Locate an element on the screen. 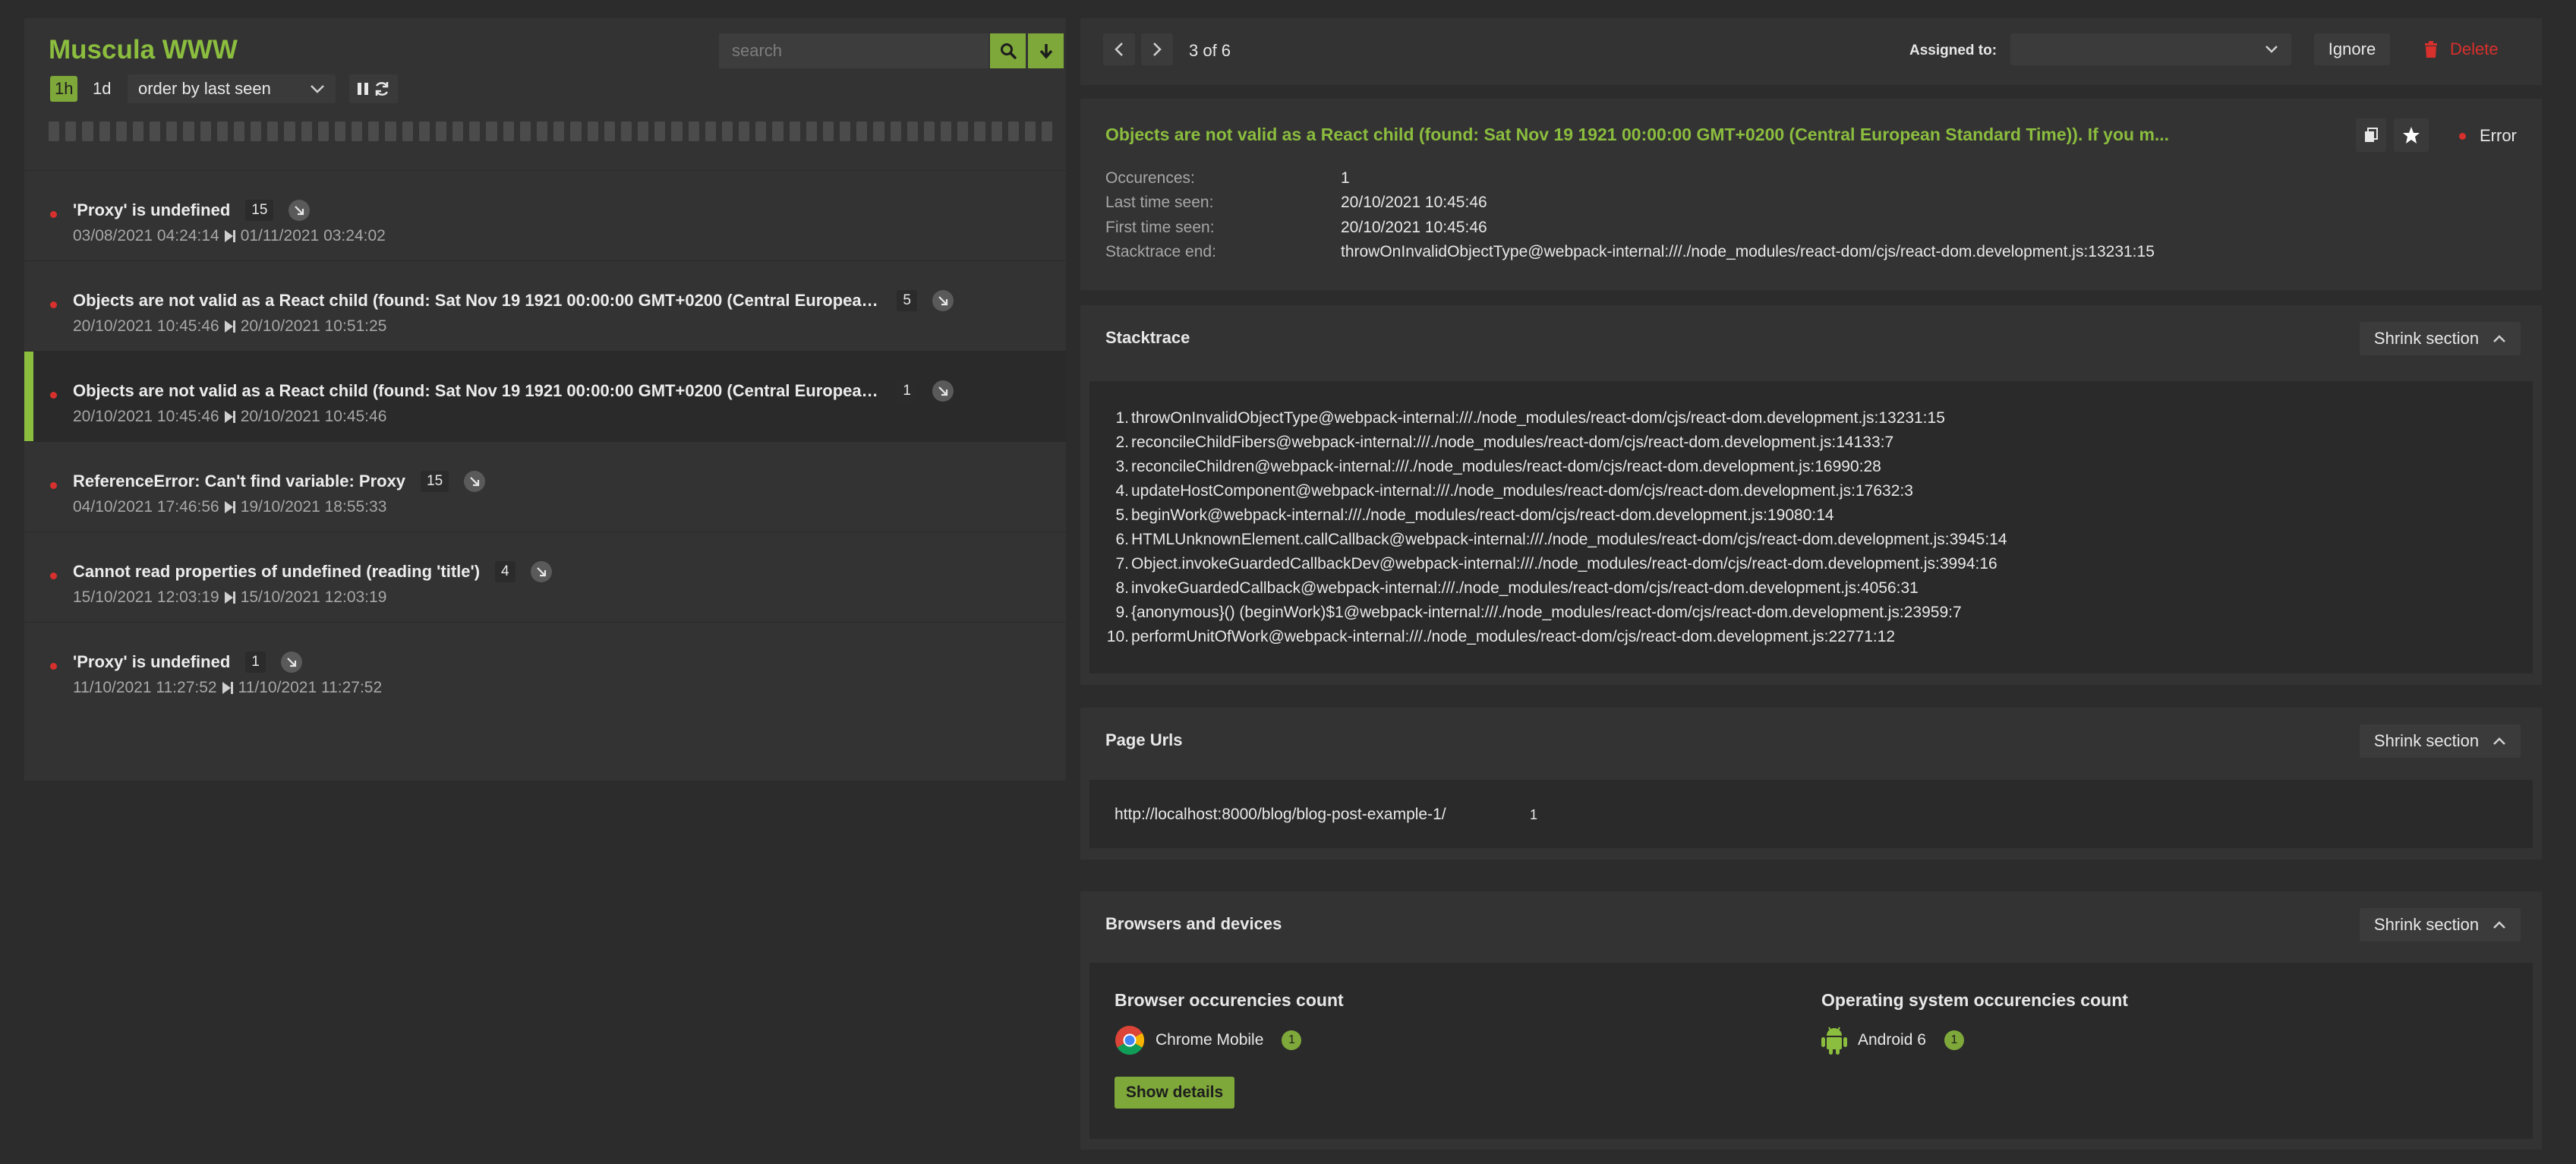 This screenshot has height=1164, width=2576. chevron-left-icon is located at coordinates (1119, 49).